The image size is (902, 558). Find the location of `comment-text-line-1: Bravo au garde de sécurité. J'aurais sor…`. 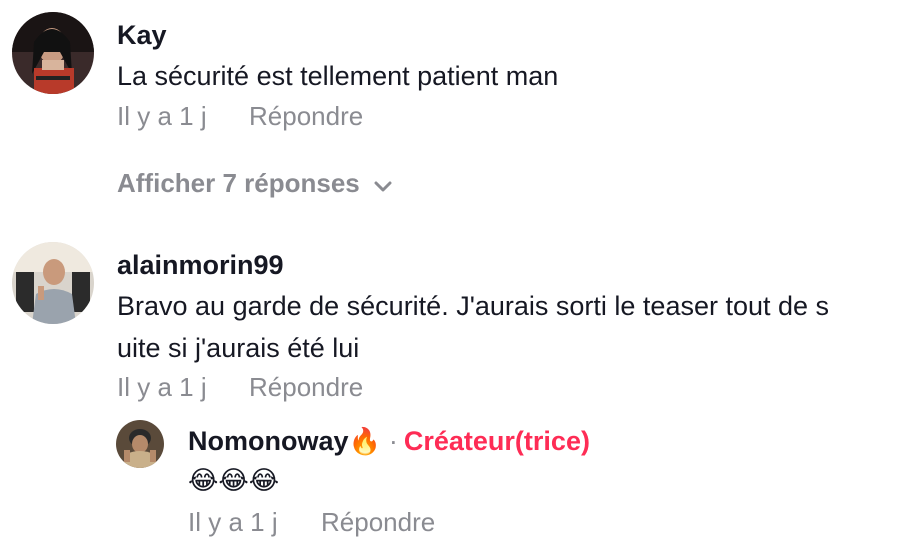

comment-text-line-1: Bravo au garde de sécurité. J'aurais sor… is located at coordinates (473, 306).